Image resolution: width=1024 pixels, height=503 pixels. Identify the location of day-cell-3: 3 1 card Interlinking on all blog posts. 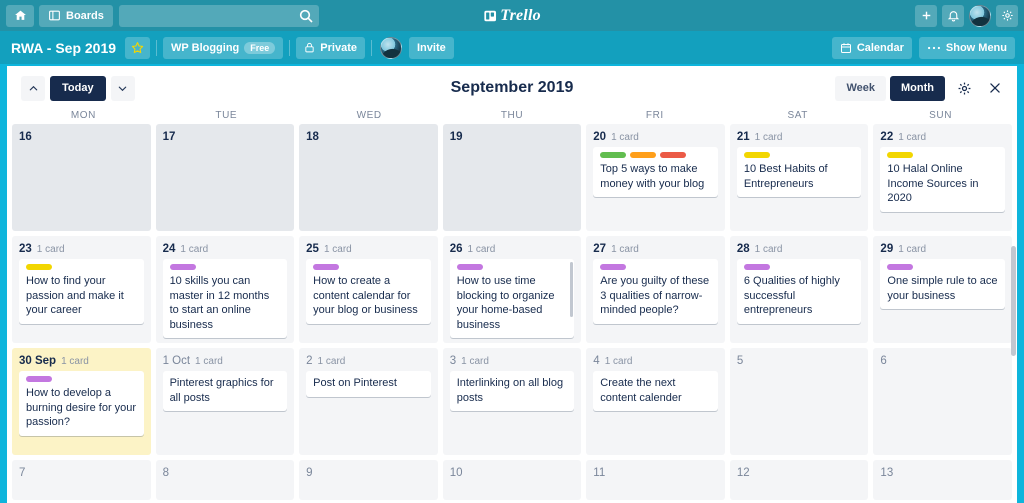
(512, 401).